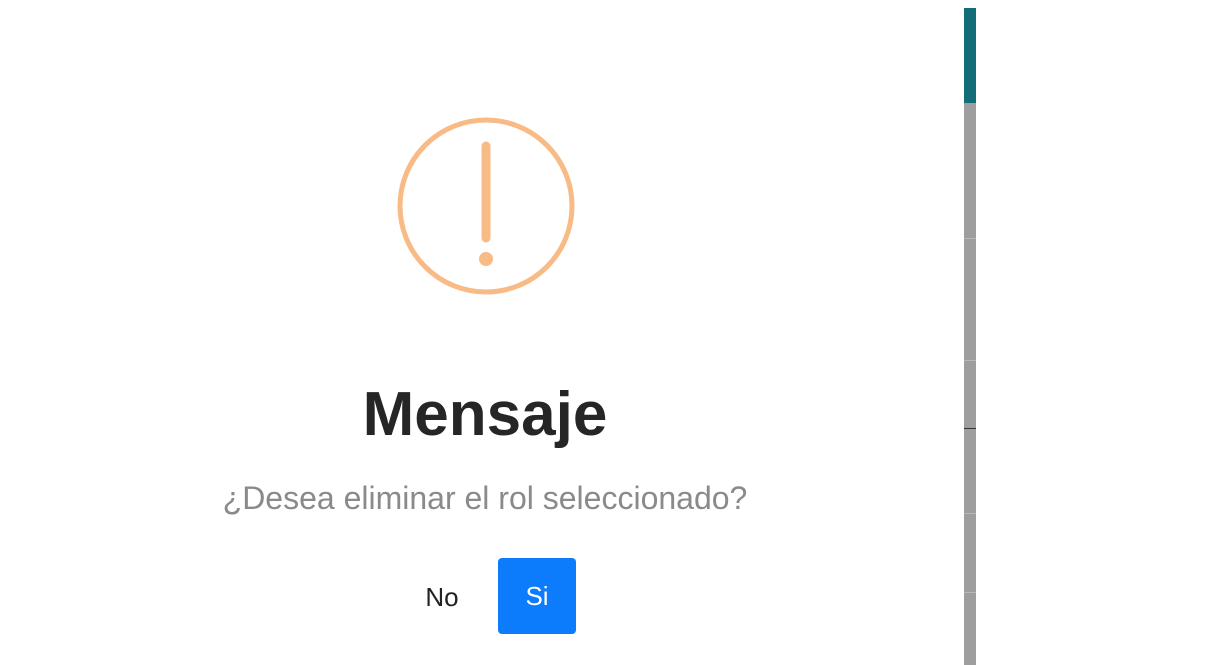 This screenshot has height=665, width=1214. I want to click on cancel-button: No, so click(442, 597).